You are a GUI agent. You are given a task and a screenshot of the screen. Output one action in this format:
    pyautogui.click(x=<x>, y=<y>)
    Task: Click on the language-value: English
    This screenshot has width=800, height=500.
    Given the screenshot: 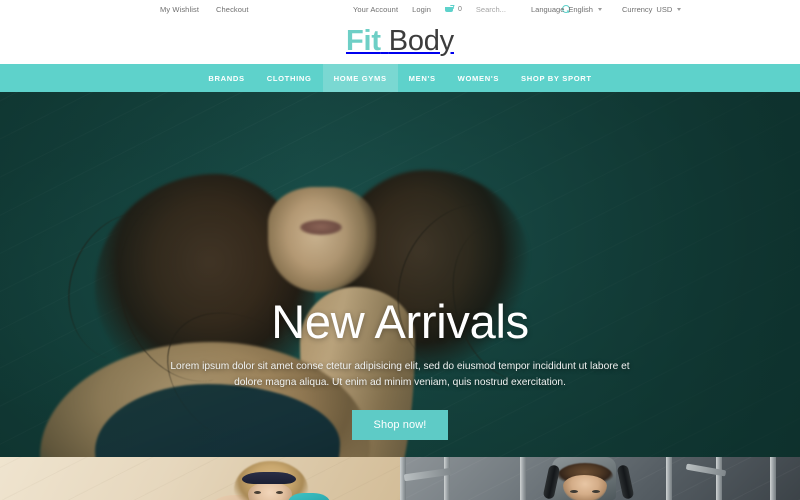 What is the action you would take?
    pyautogui.click(x=580, y=9)
    